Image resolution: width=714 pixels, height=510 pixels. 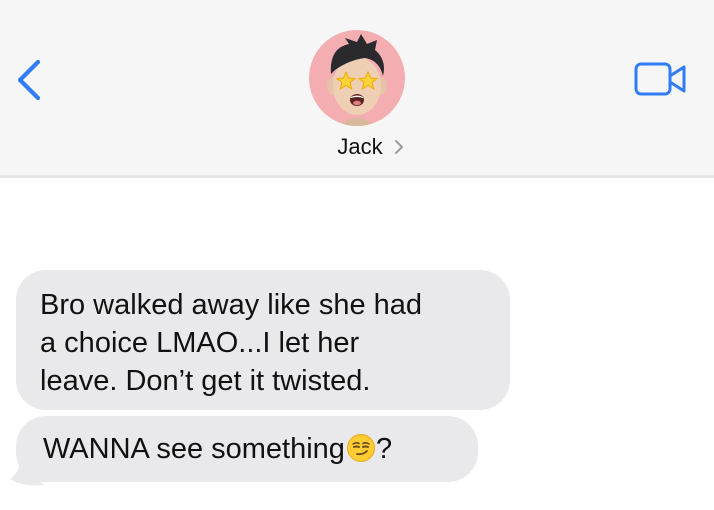 What do you see at coordinates (398, 147) in the screenshot?
I see `chevron-right-icon` at bounding box center [398, 147].